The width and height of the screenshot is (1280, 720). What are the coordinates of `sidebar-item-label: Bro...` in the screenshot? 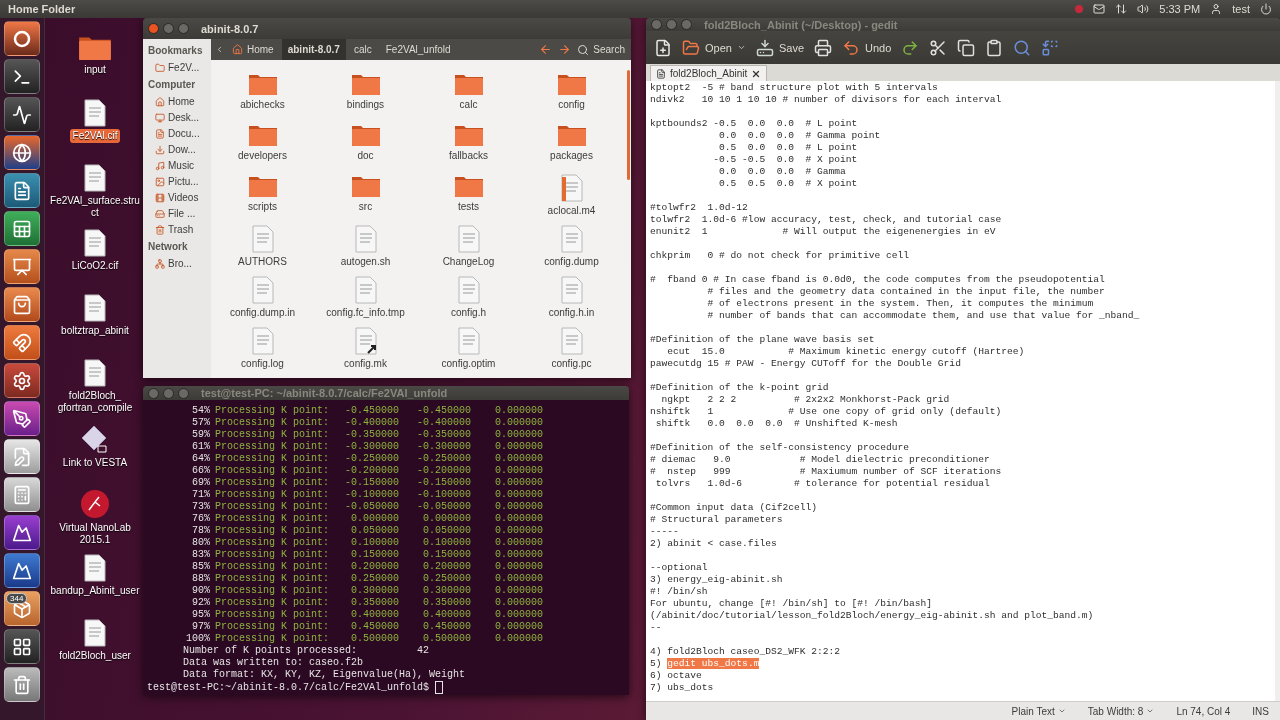 It's located at (180, 263).